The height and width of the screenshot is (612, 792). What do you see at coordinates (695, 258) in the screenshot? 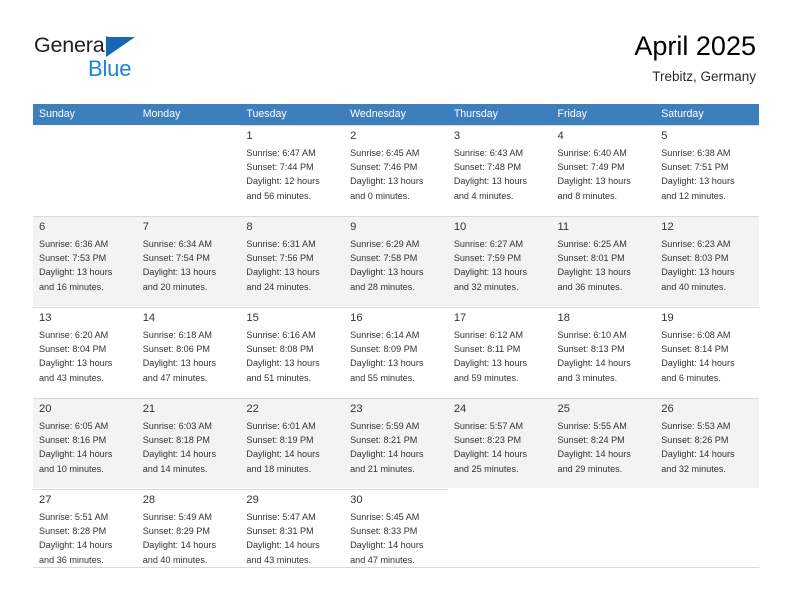
I see `sunset-text: Sunset: 8:03 PM` at bounding box center [695, 258].